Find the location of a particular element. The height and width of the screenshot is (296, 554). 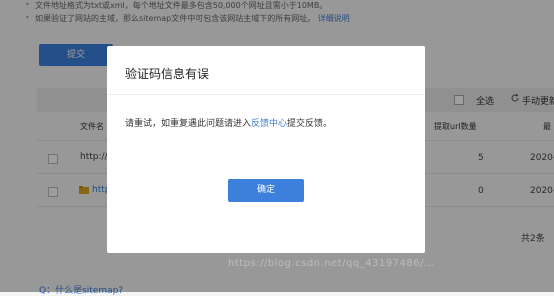

dialog-message: 请重试，如重复遇此问题请进入反馈中心提交反馈。 is located at coordinates (229, 124).